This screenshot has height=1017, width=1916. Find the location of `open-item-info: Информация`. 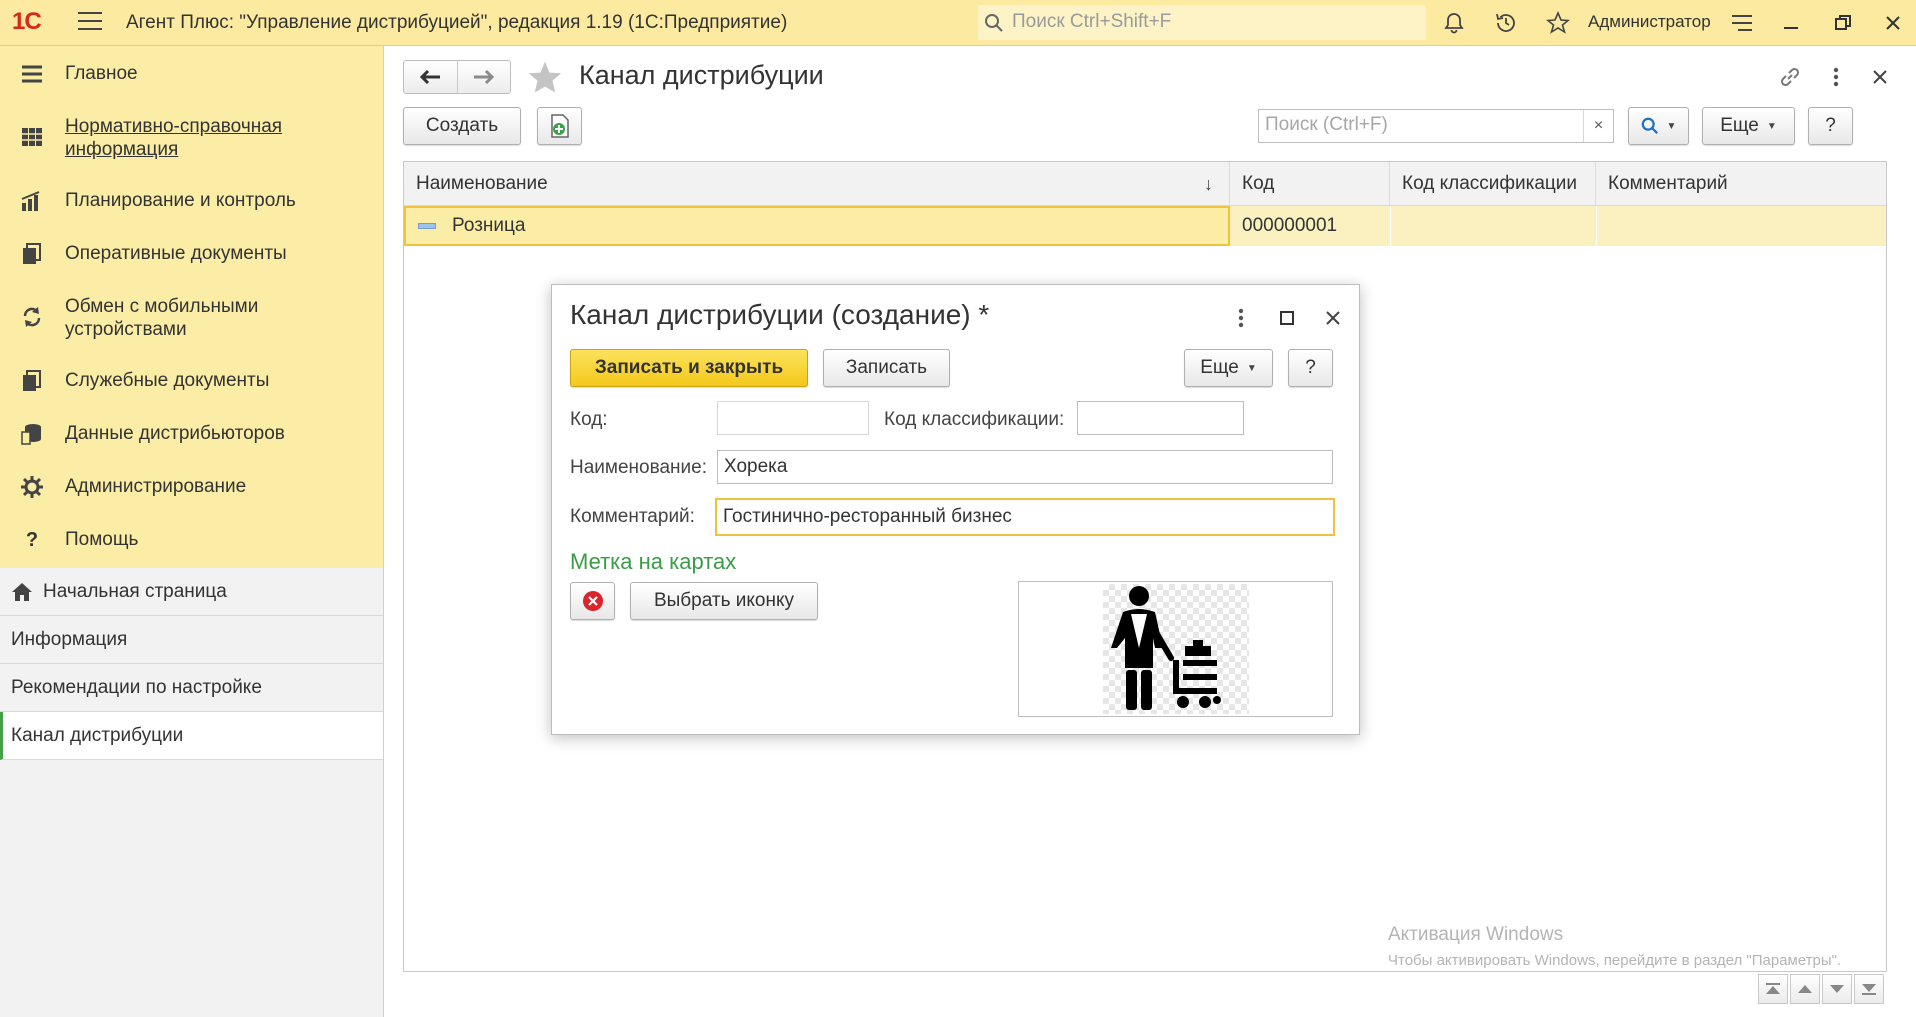

open-item-info: Информация is located at coordinates (191, 640).